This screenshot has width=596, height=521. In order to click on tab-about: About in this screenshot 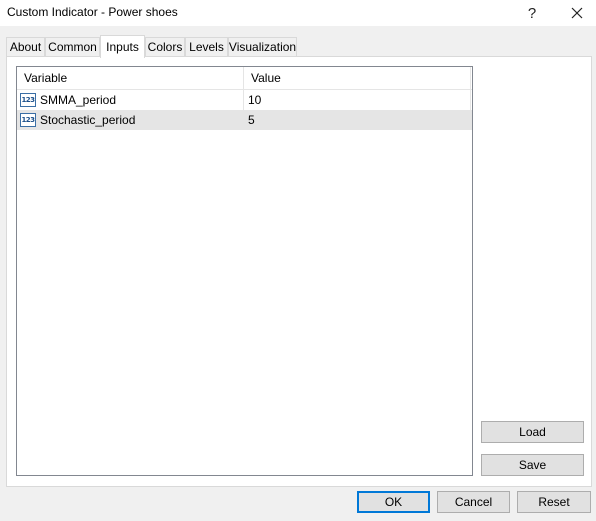, I will do `click(25, 46)`.